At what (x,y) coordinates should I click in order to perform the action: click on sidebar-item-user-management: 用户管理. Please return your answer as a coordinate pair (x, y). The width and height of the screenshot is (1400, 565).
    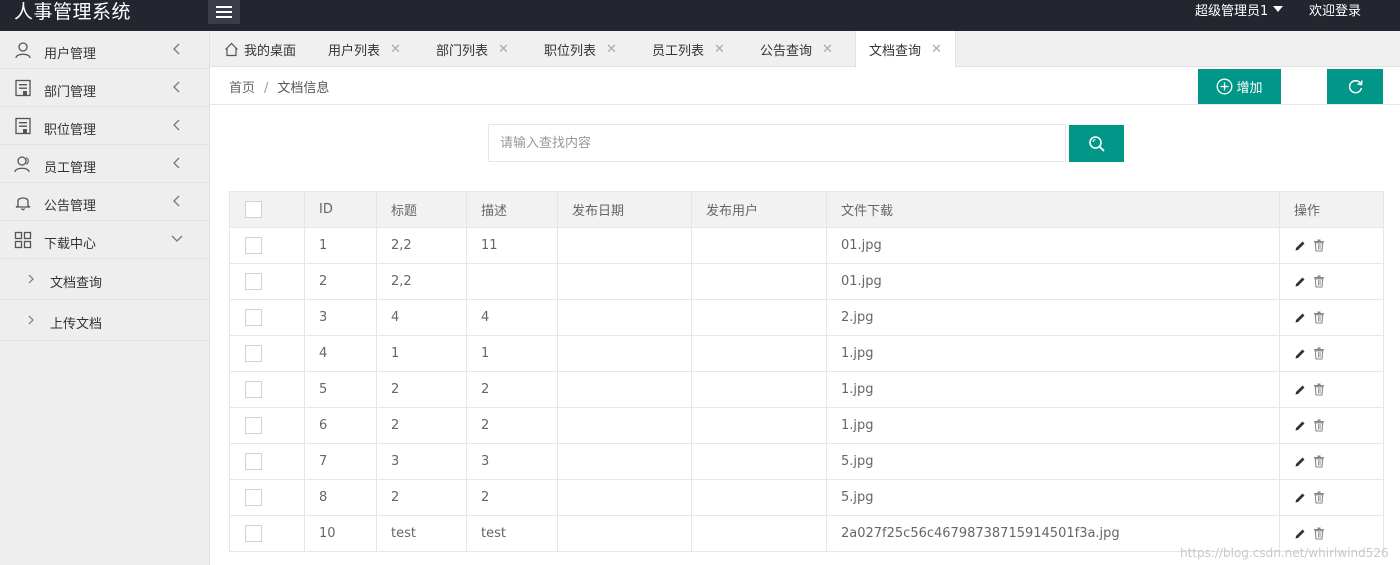
    Looking at the image, I should click on (104, 50).